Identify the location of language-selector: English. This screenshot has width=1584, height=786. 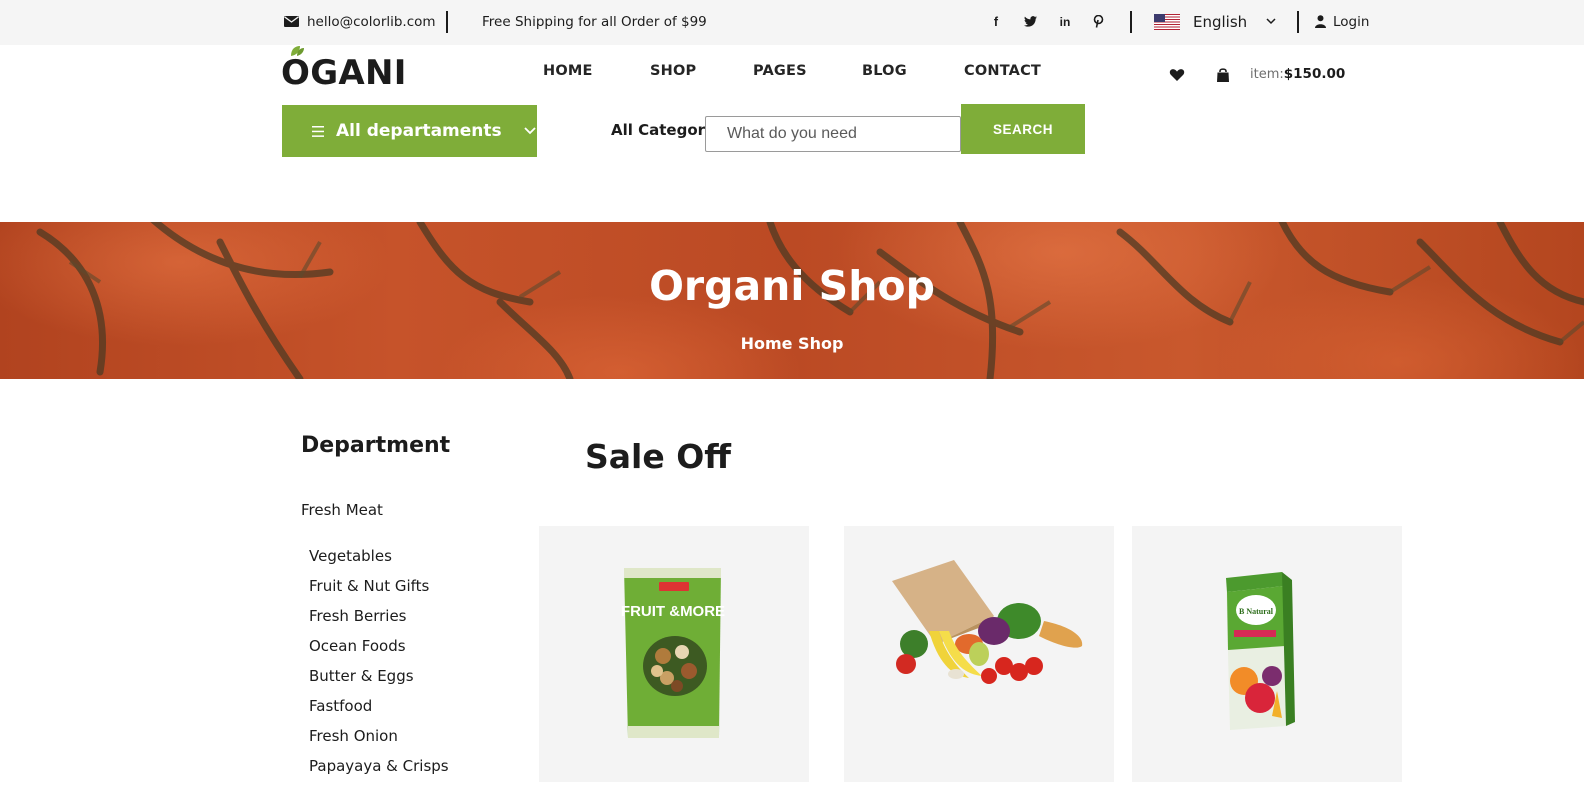
(1215, 21).